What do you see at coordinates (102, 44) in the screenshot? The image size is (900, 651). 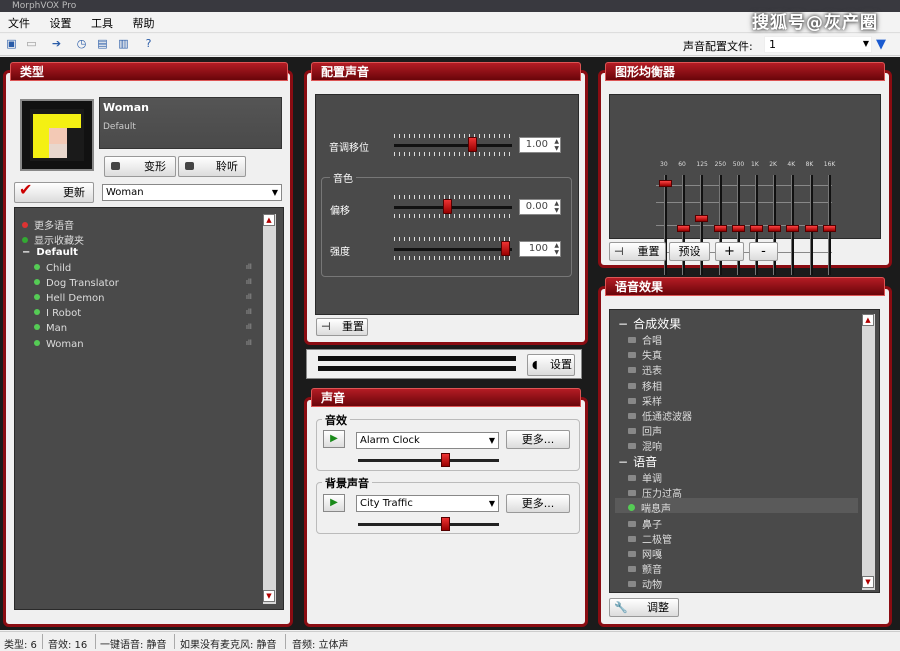 I see `graph-icon: ▤` at bounding box center [102, 44].